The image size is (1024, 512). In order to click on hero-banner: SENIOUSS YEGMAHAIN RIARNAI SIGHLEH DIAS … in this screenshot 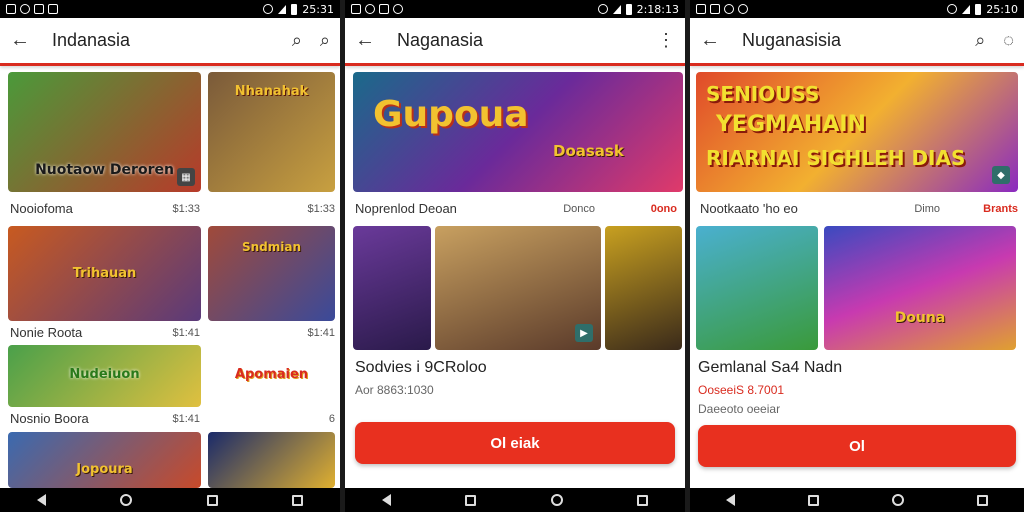, I will do `click(857, 132)`.